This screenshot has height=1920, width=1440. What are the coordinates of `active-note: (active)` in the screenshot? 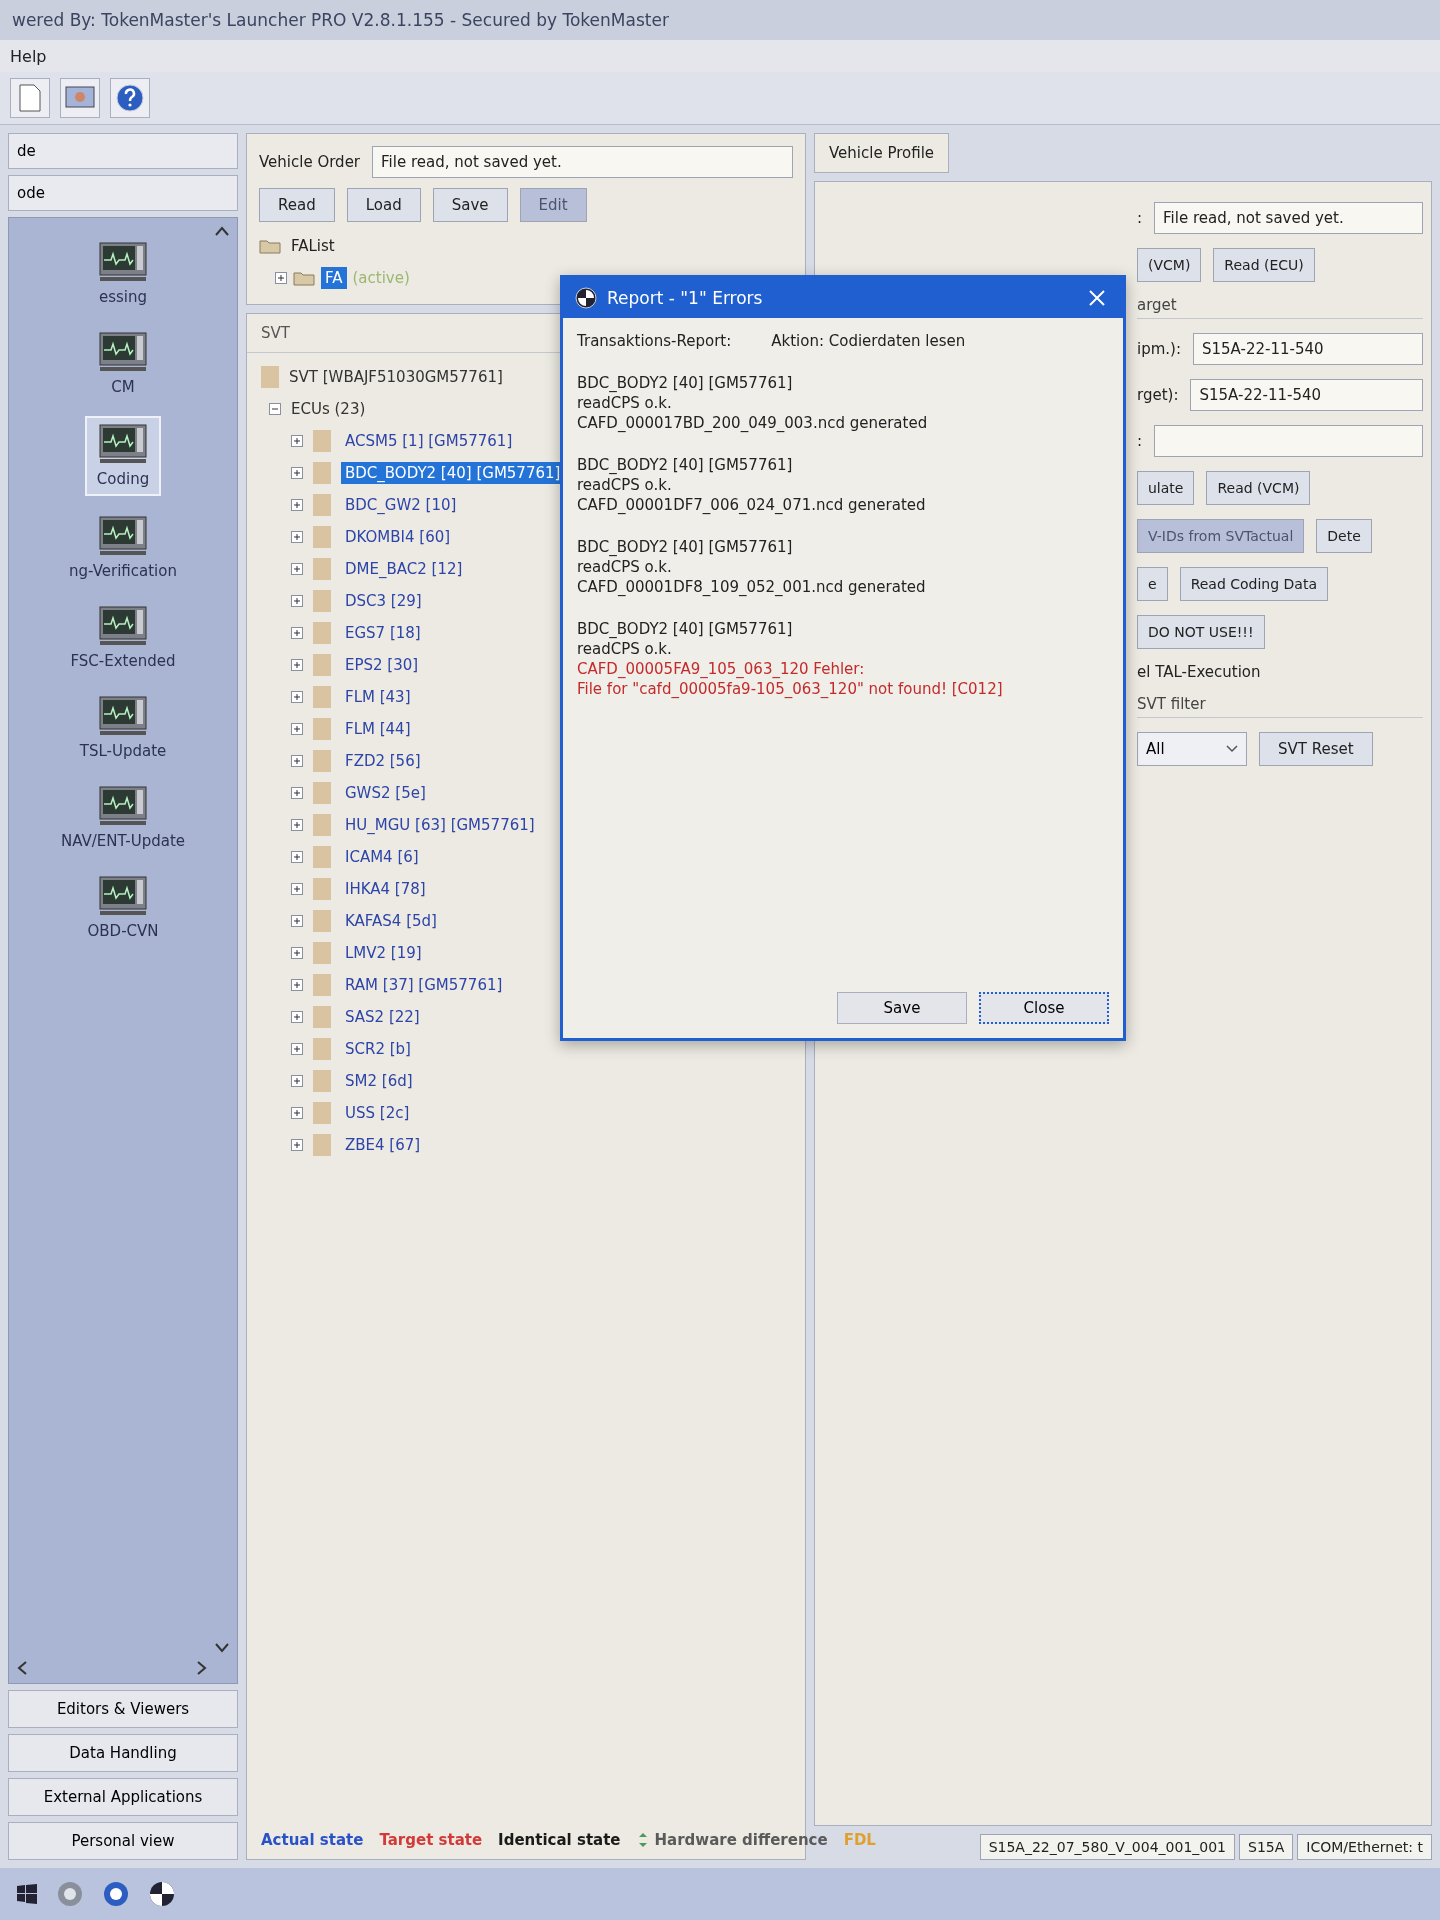 It's located at (381, 278).